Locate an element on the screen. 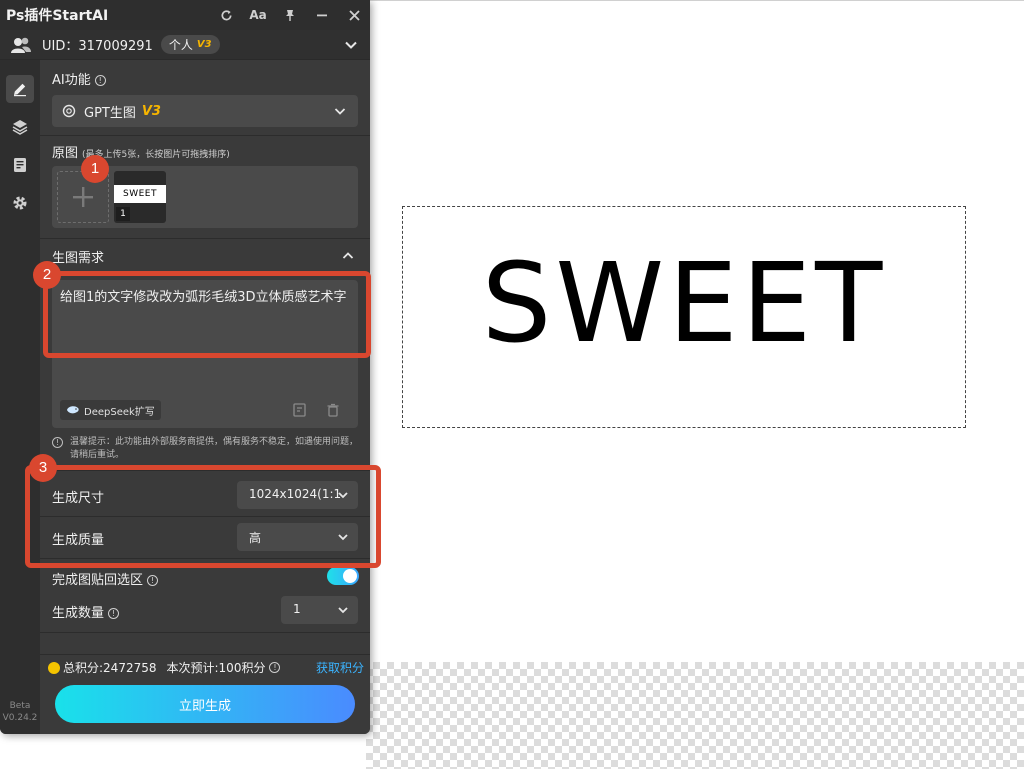 Image resolution: width=1024 pixels, height=769 pixels. user-id: UID：317009291 is located at coordinates (97, 46).